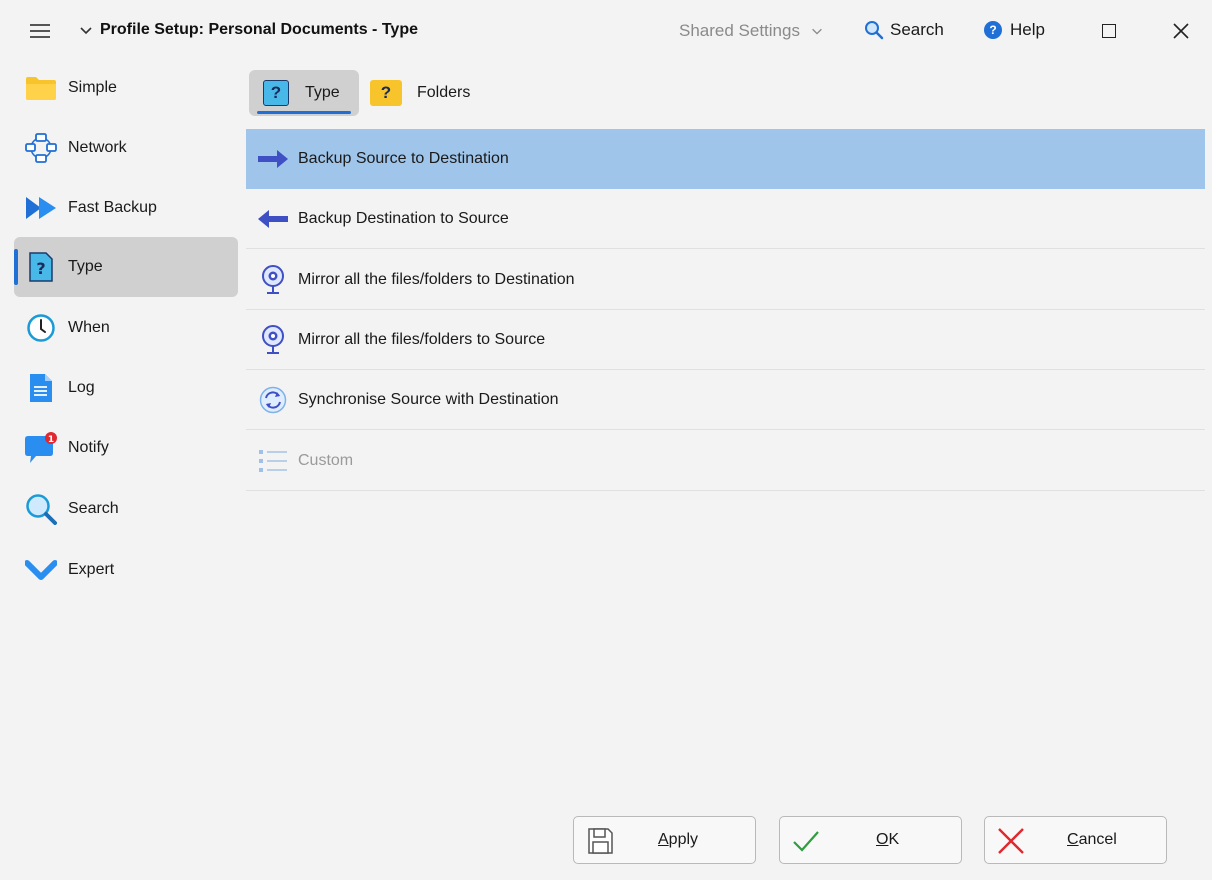 The image size is (1212, 880). I want to click on fast-forward-icon, so click(41, 208).